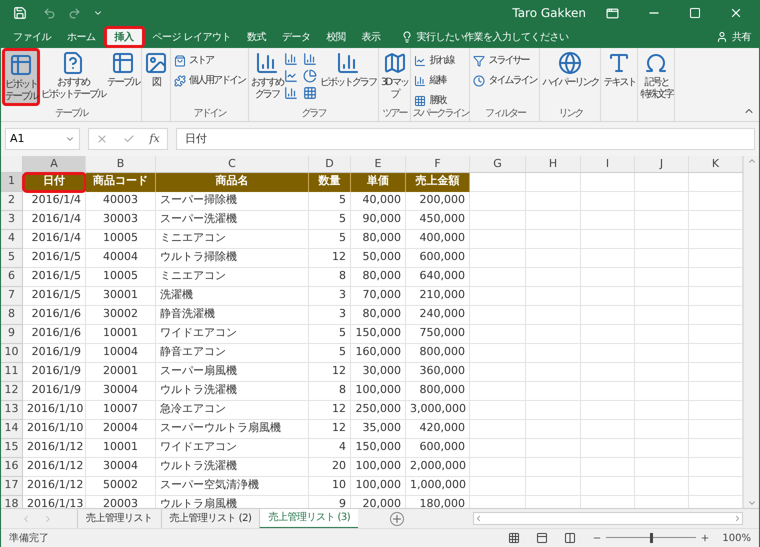 The image size is (760, 547). What do you see at coordinates (12, 502) in the screenshot?
I see `row-header: 18` at bounding box center [12, 502].